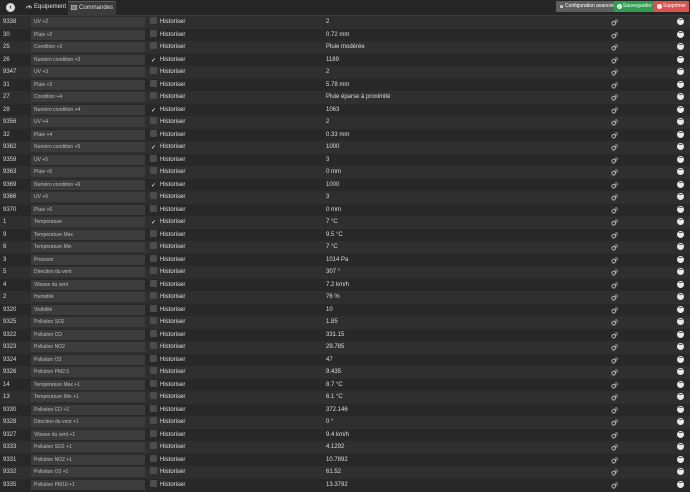 The height and width of the screenshot is (492, 690). Describe the element at coordinates (88, 310) in the screenshot. I see `command-name-field: Visibilité` at that location.